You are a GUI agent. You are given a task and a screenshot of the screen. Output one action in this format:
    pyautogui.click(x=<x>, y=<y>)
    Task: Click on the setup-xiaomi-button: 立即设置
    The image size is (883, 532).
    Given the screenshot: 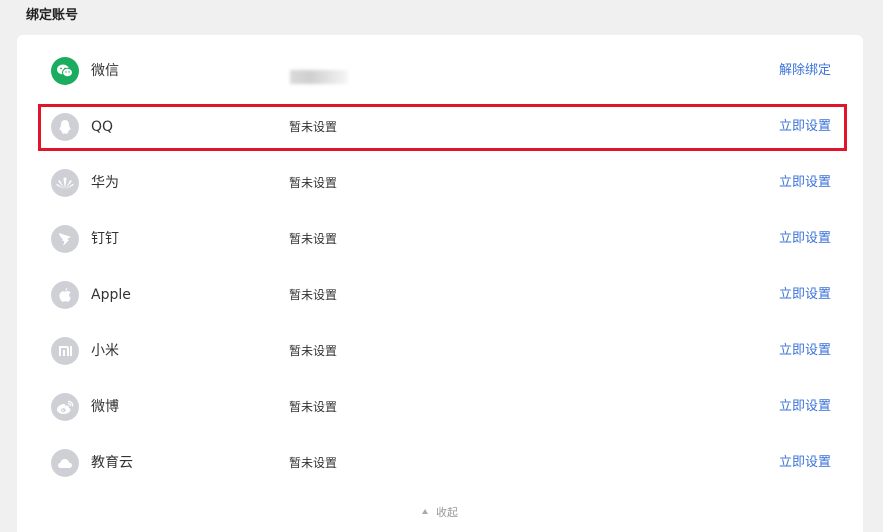 What is the action you would take?
    pyautogui.click(x=805, y=351)
    